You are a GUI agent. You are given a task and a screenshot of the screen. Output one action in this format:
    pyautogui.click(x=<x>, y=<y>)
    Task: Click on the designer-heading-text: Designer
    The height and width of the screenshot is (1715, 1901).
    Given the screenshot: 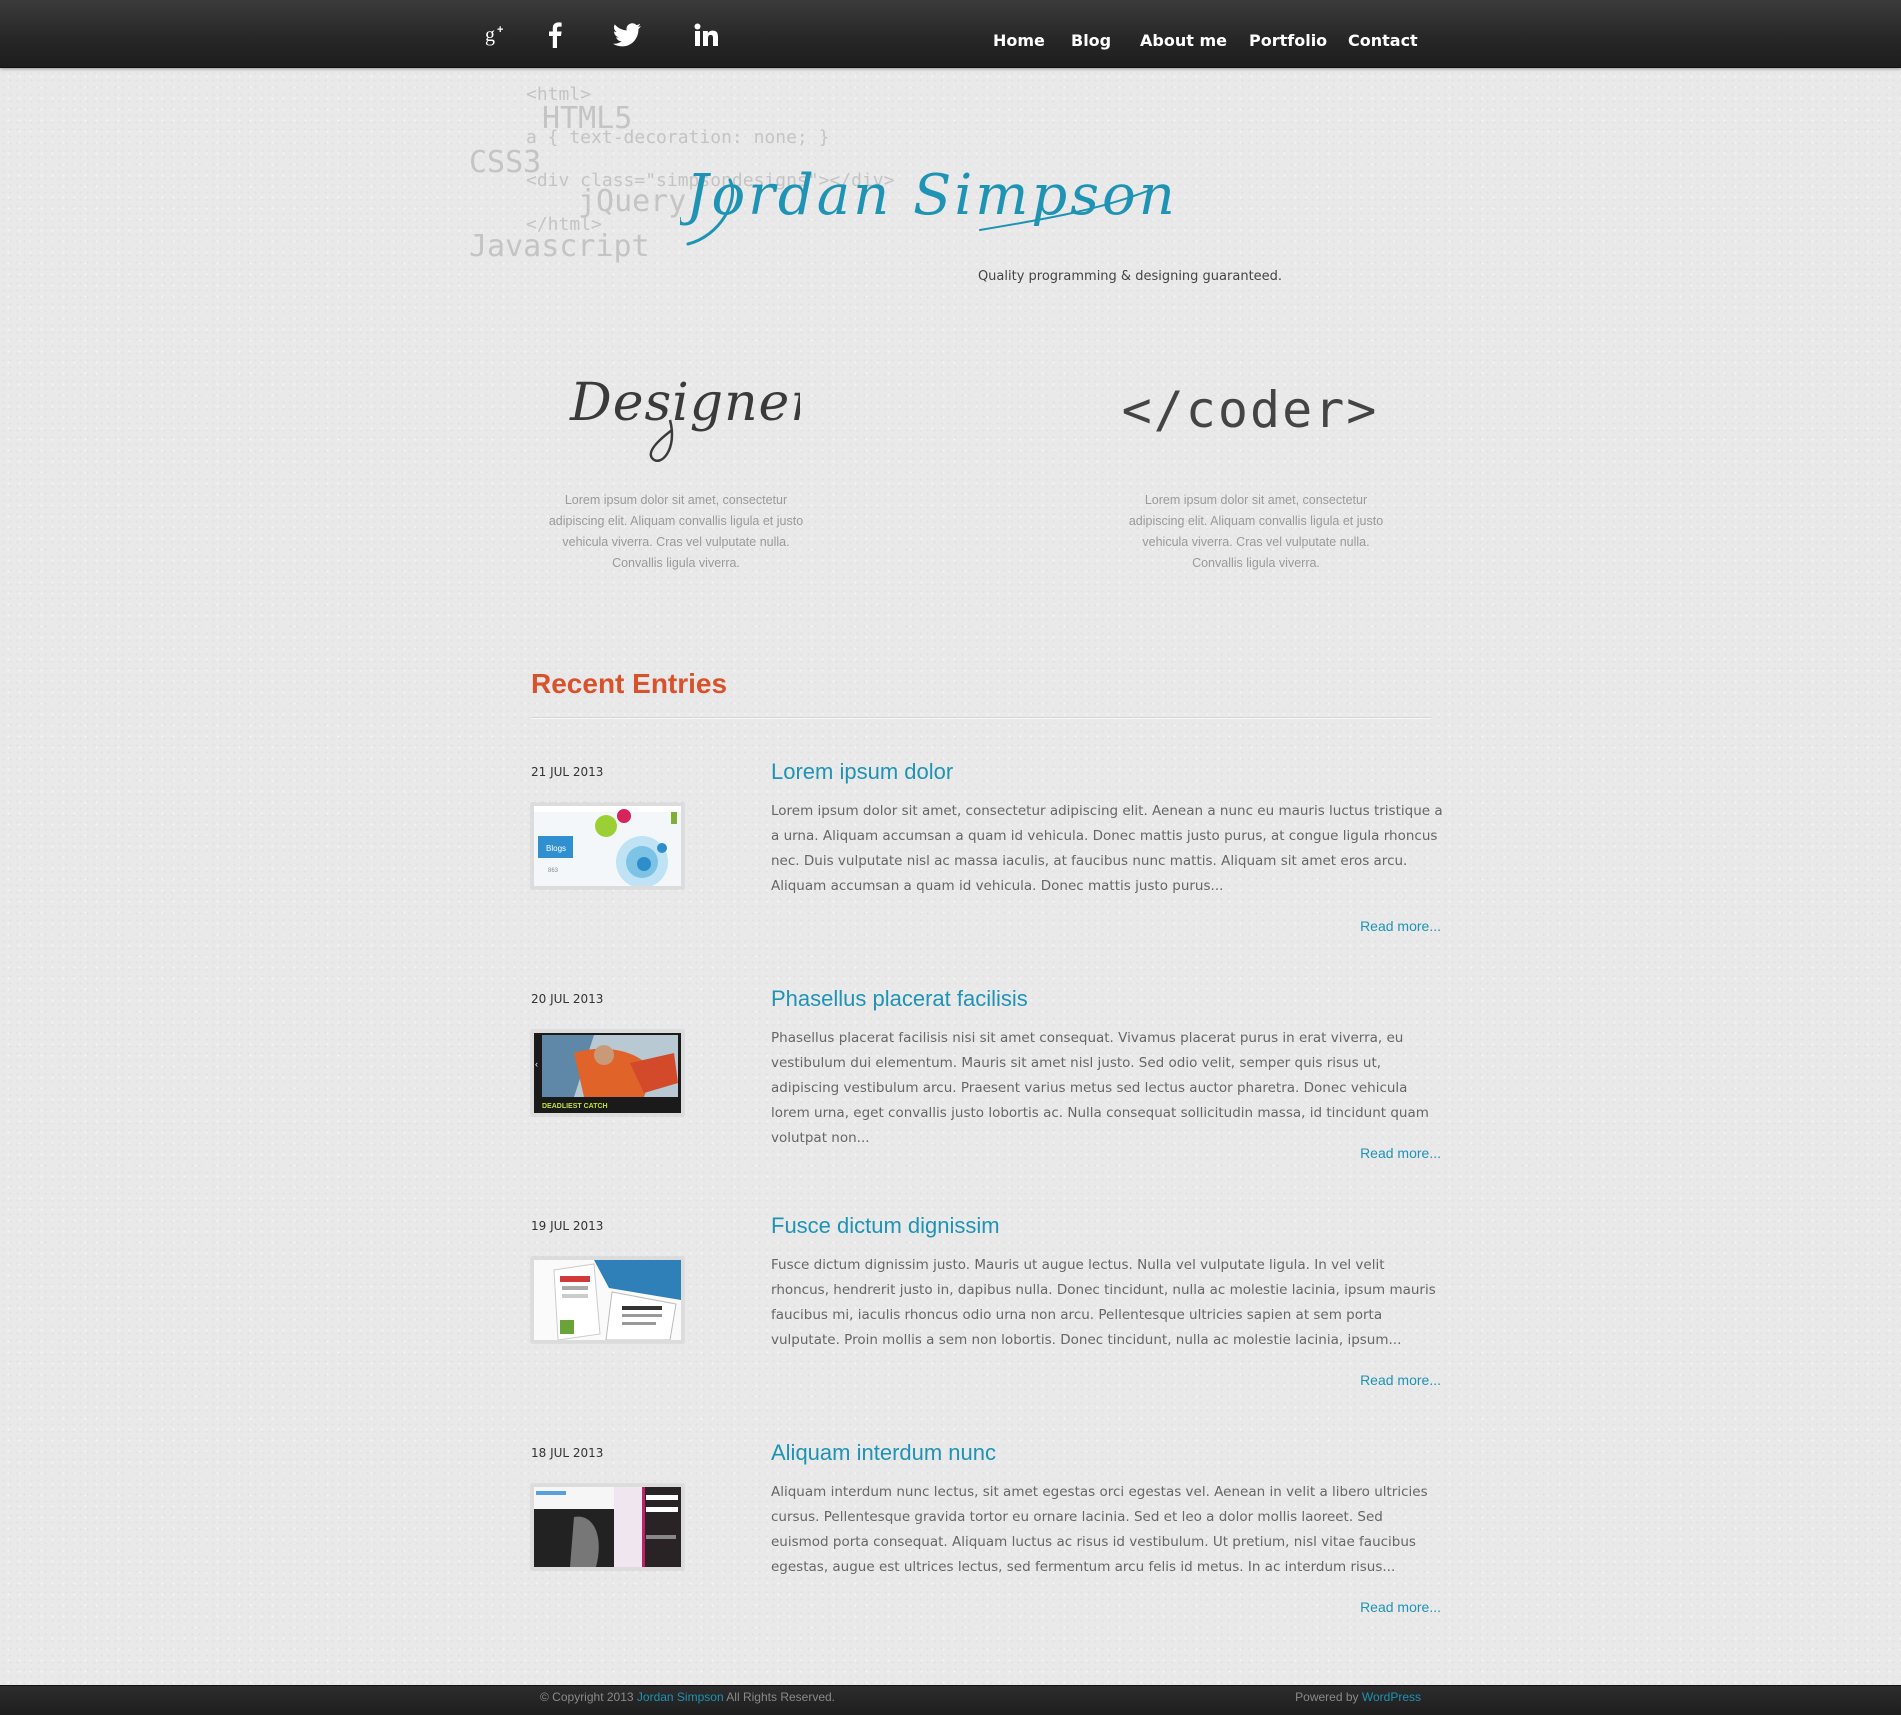 What is the action you would take?
    pyautogui.click(x=684, y=403)
    